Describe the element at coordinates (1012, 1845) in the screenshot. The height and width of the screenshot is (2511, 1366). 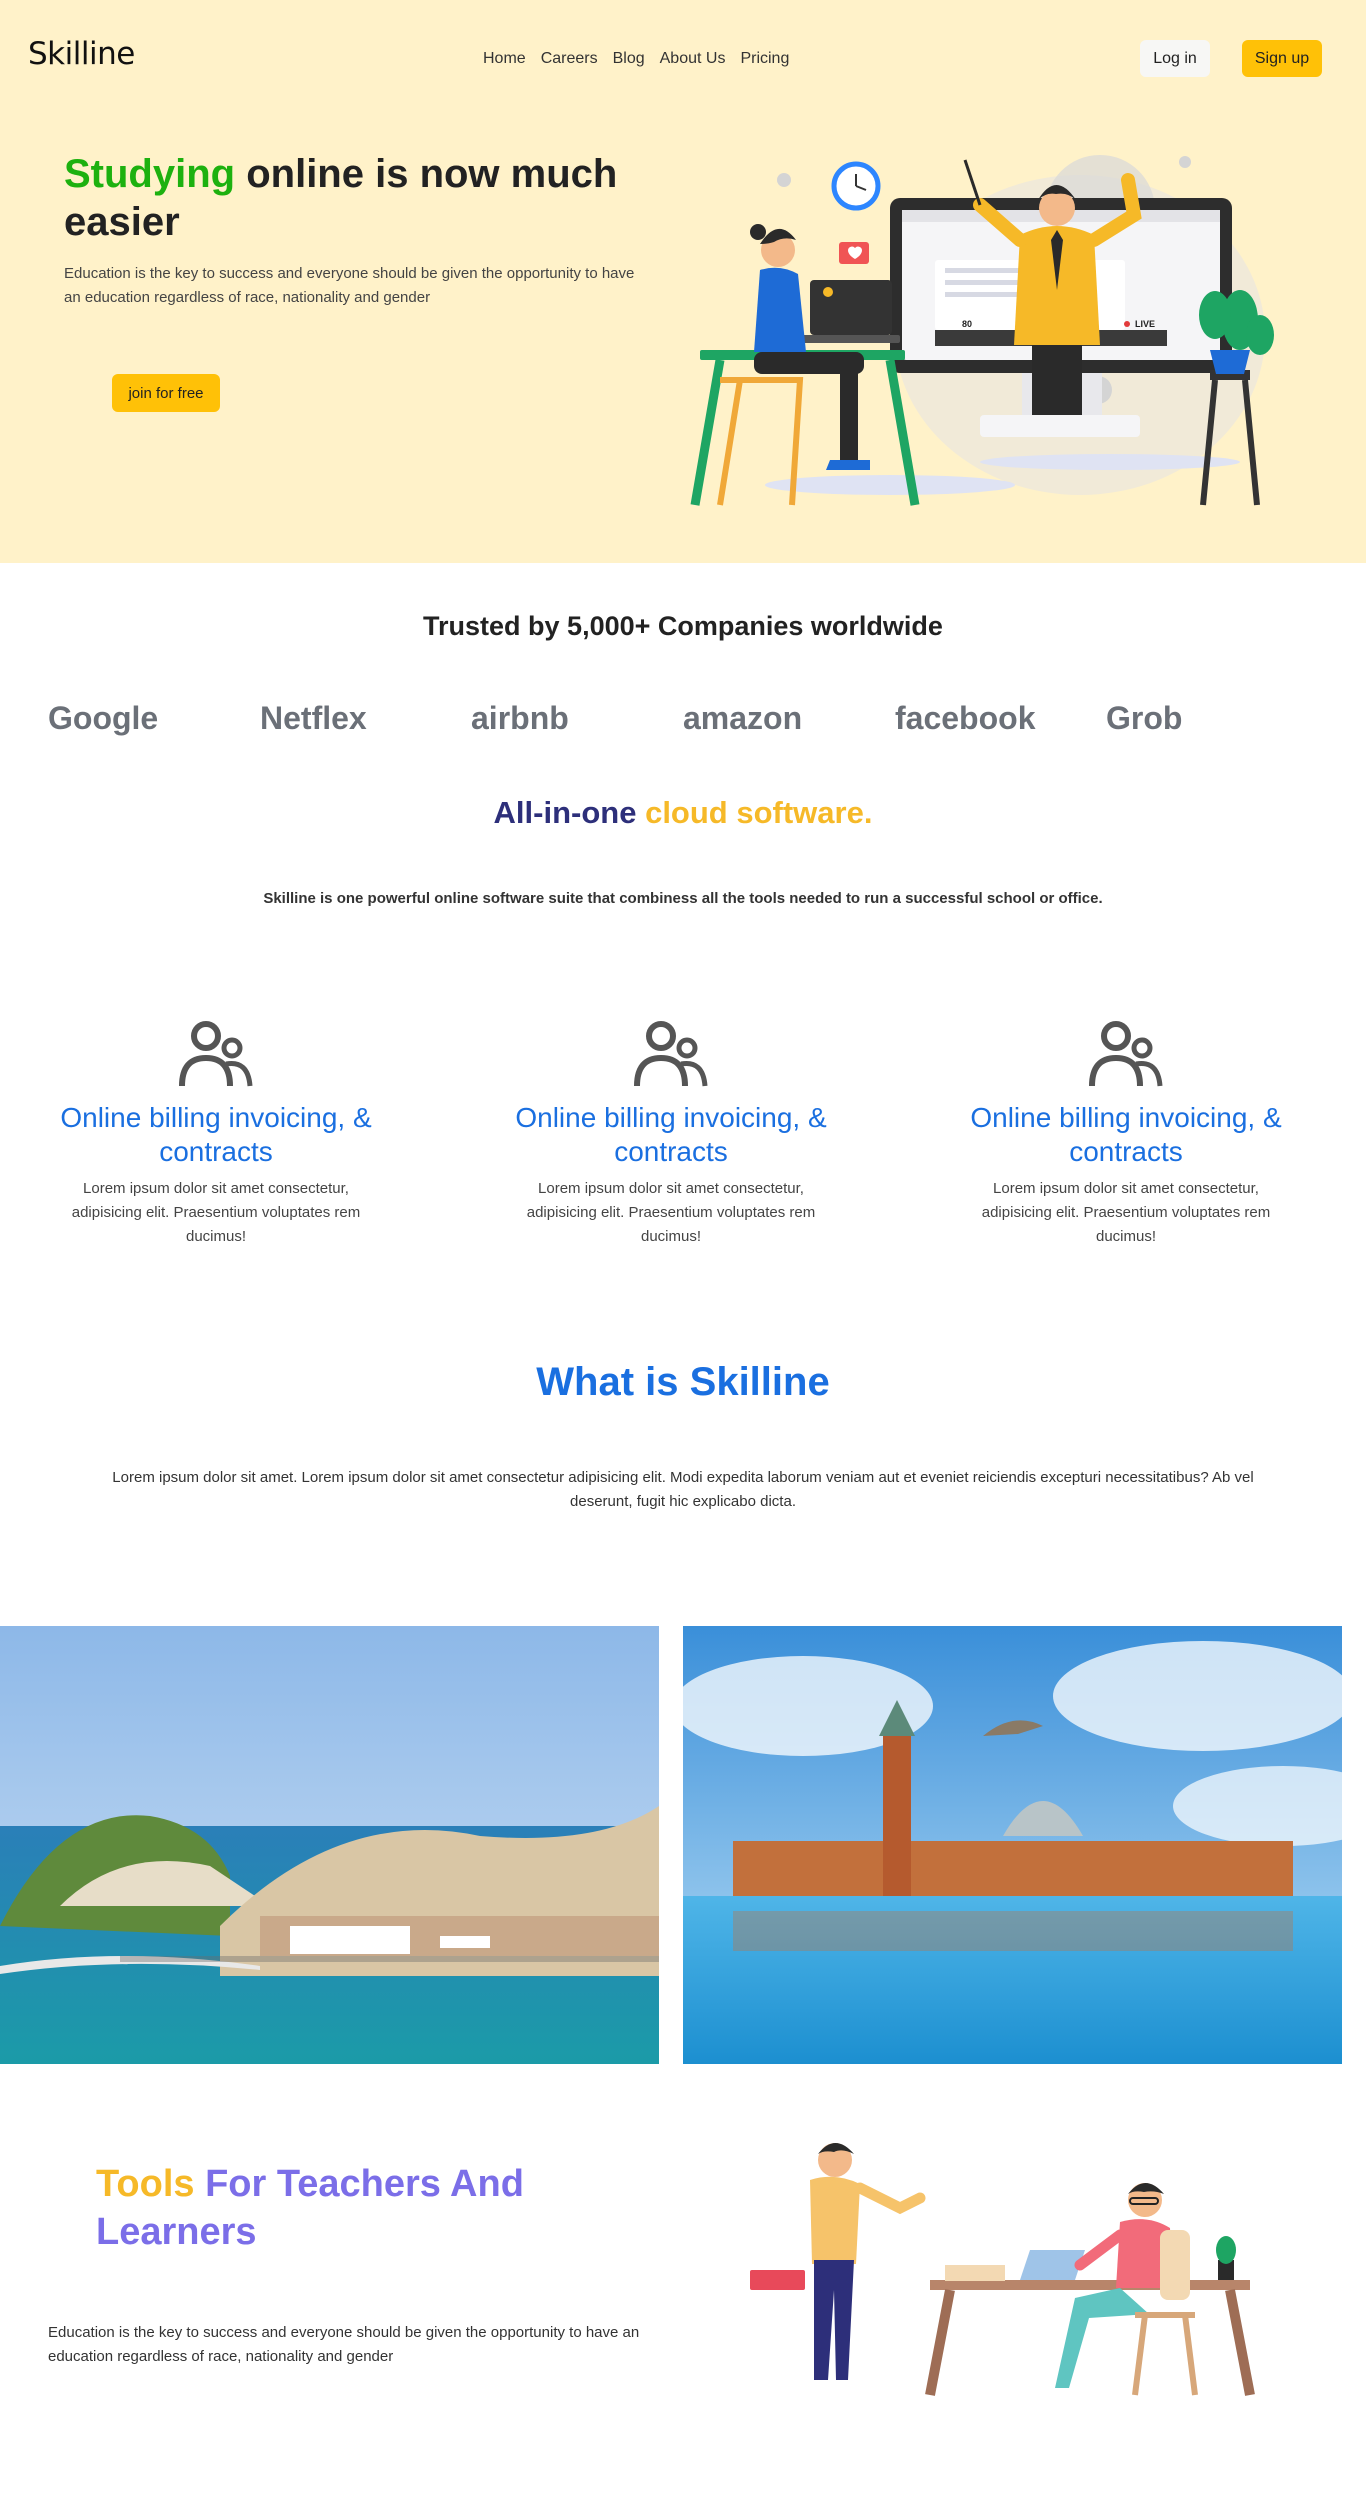
I see `venice-photo` at that location.